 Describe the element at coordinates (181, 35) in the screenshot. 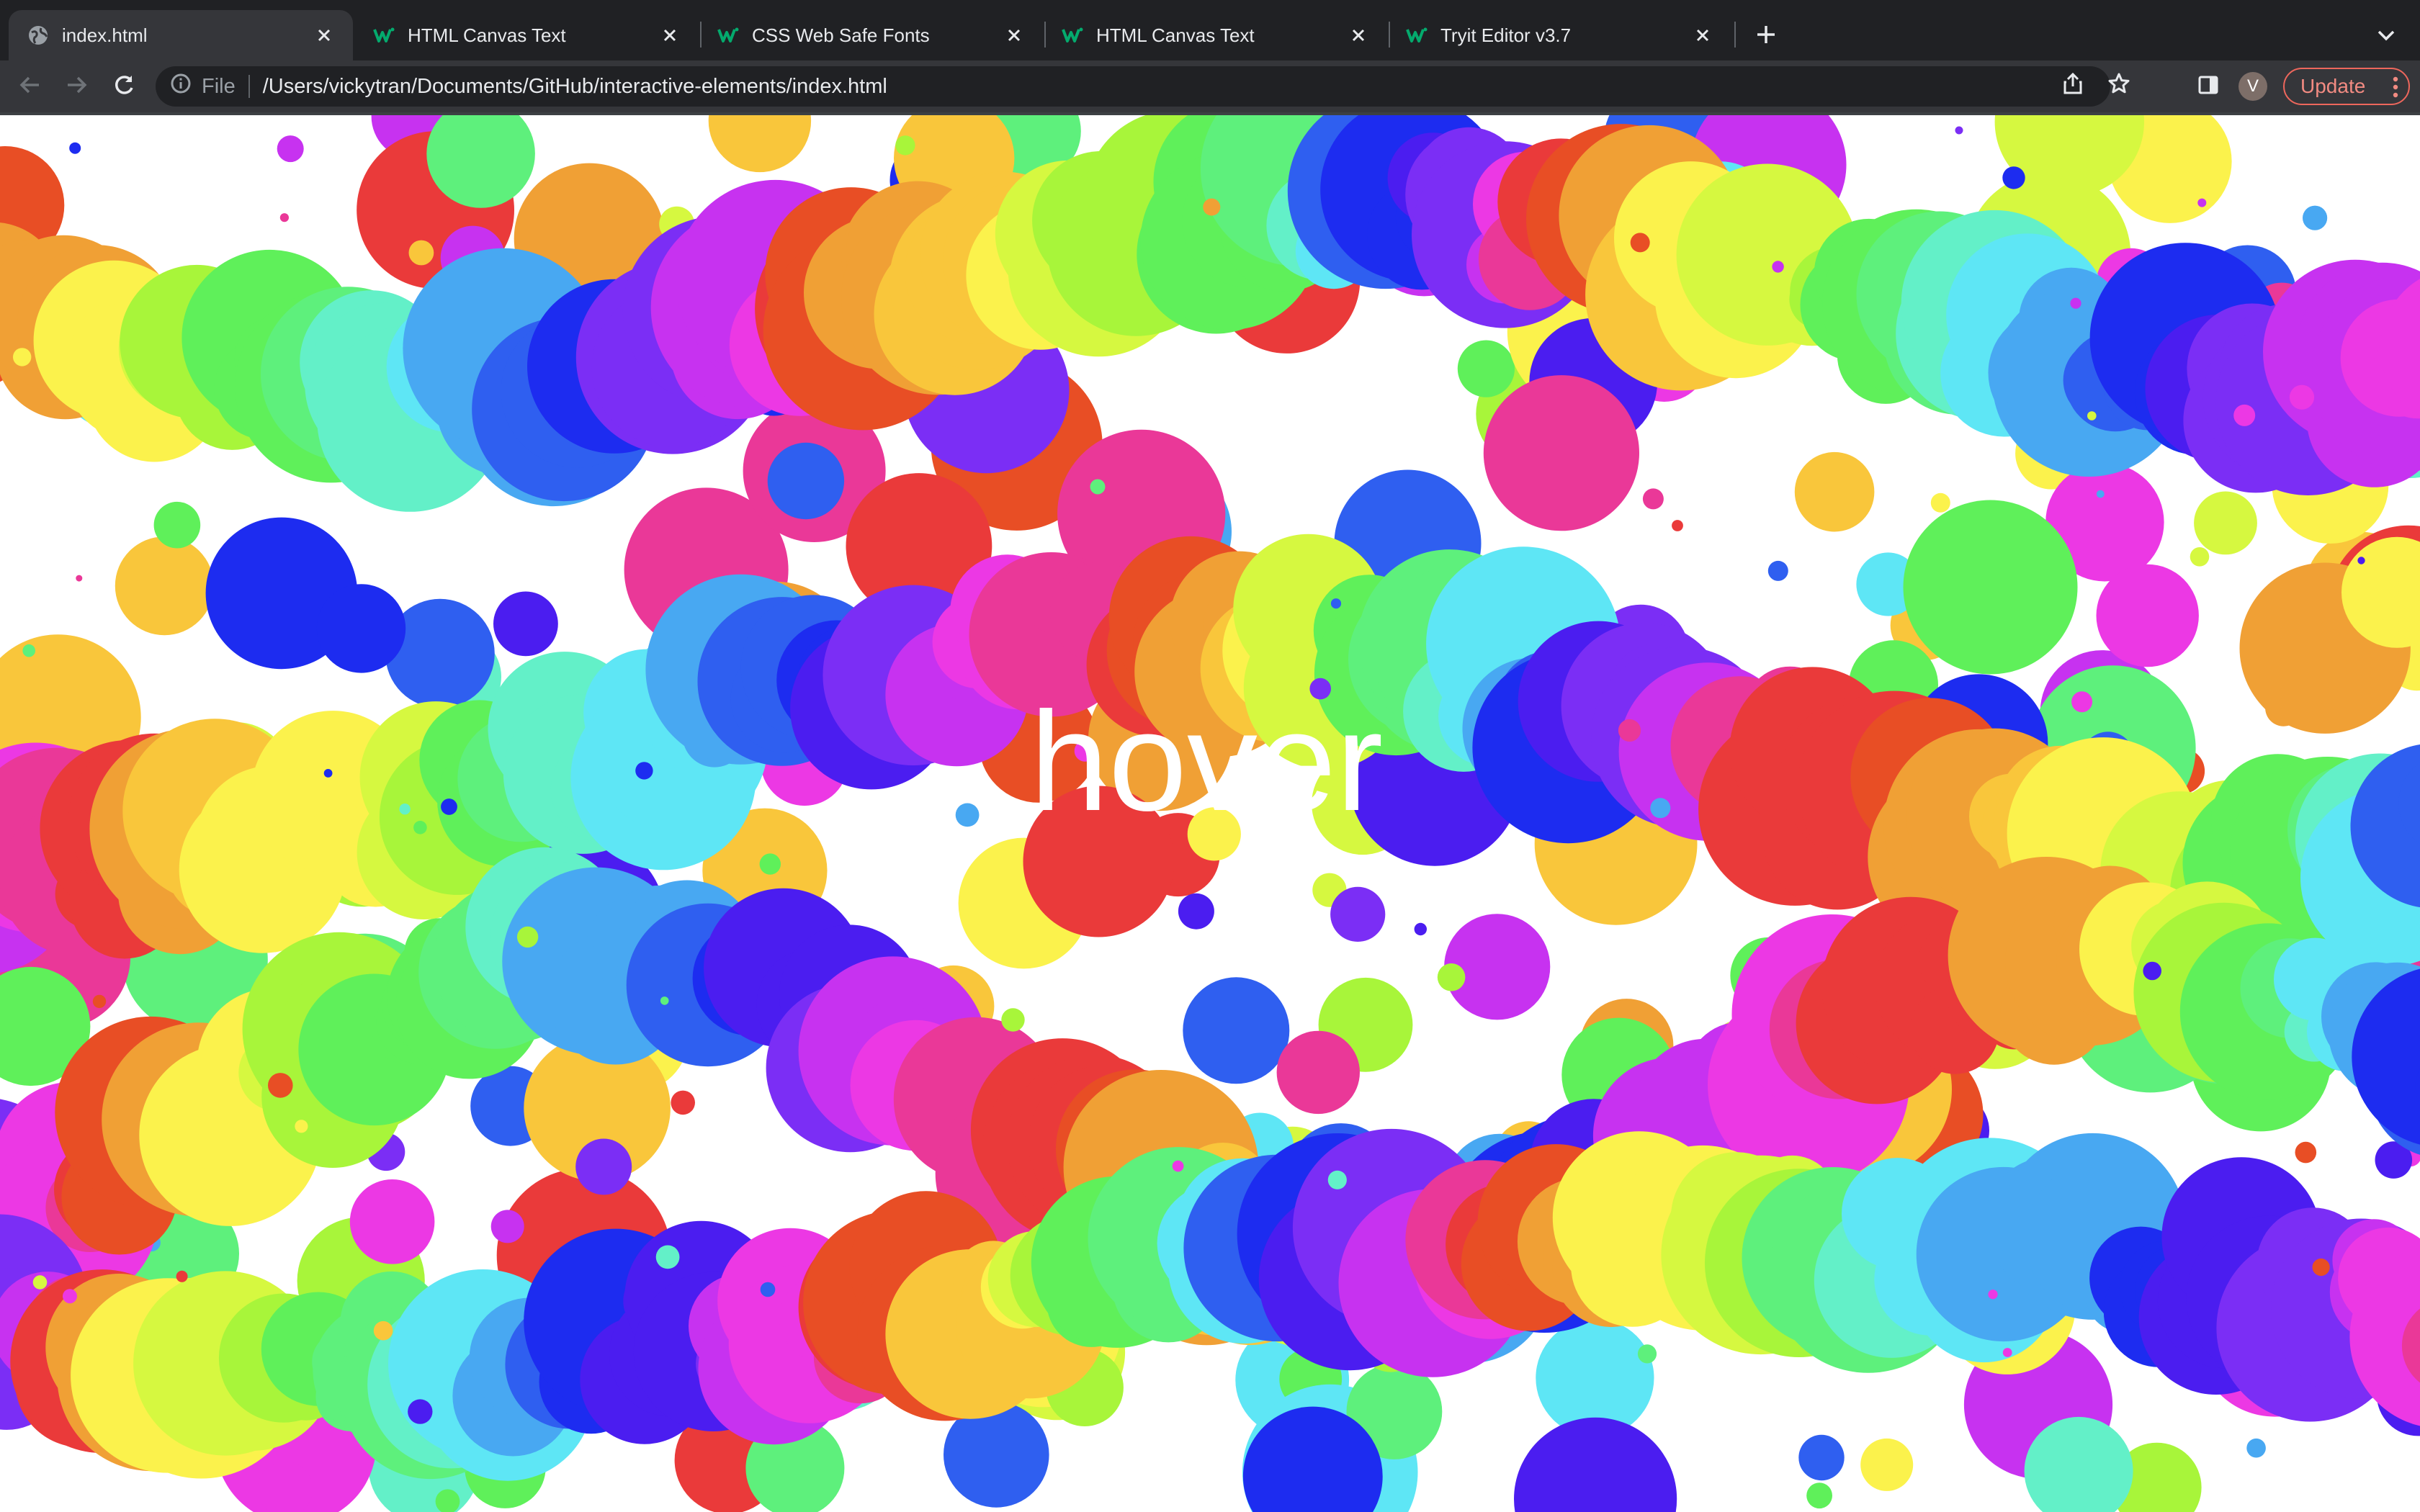

I see `tab-index-html: index.html` at that location.